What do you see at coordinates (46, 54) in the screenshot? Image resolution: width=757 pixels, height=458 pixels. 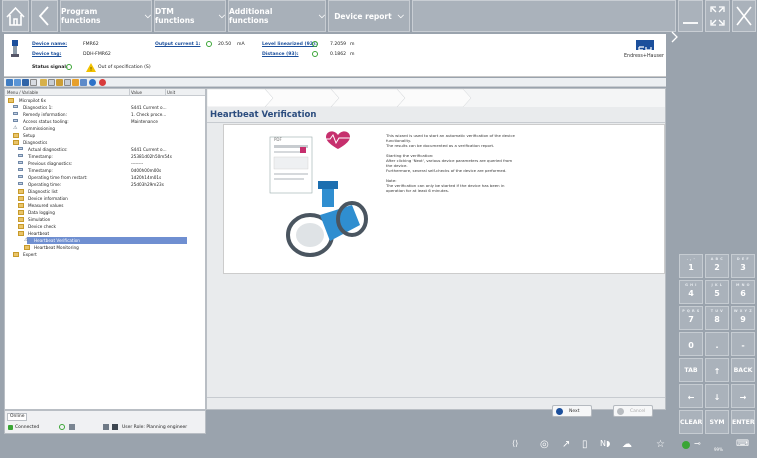 I see `device-tag-label: Device tag:` at bounding box center [46, 54].